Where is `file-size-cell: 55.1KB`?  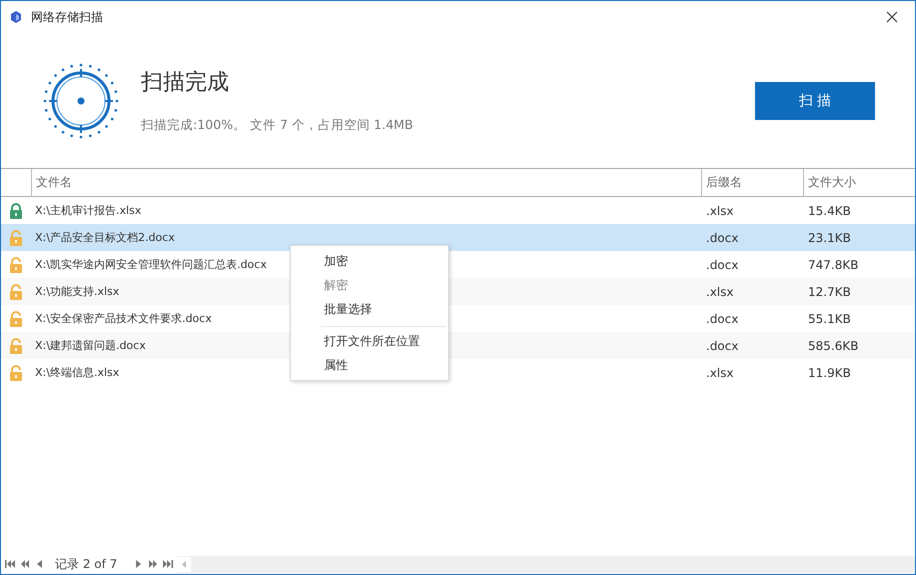
file-size-cell: 55.1KB is located at coordinates (829, 319).